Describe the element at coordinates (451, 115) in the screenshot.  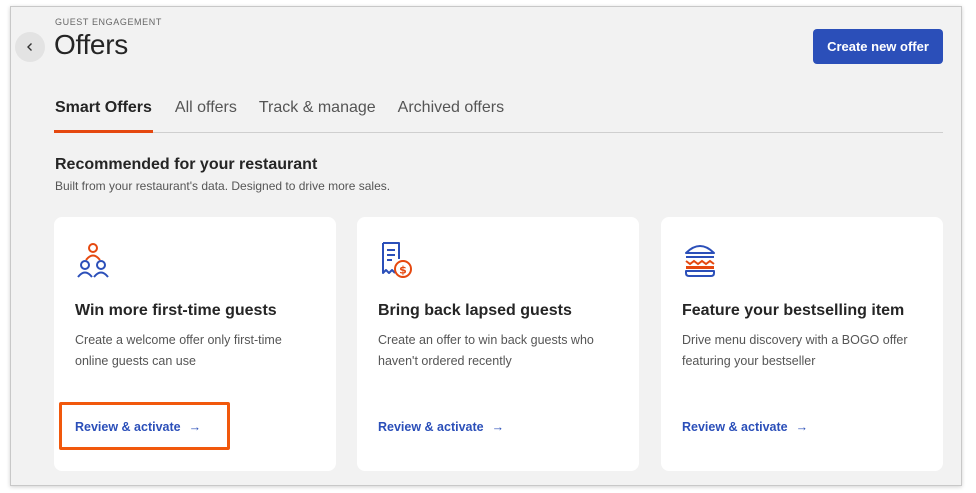
I see `tab-archived-offers: Archived offers` at that location.